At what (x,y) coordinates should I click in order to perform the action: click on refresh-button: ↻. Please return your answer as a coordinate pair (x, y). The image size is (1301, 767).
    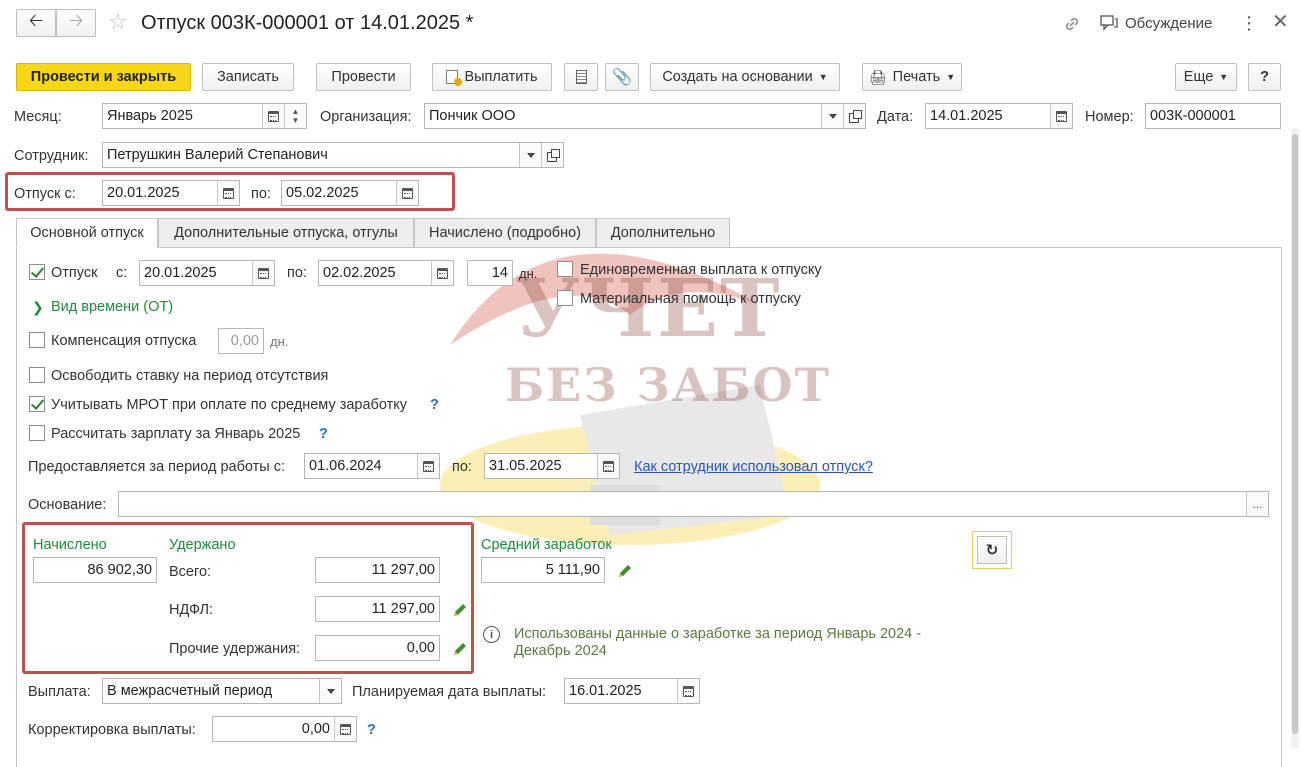
    Looking at the image, I should click on (992, 550).